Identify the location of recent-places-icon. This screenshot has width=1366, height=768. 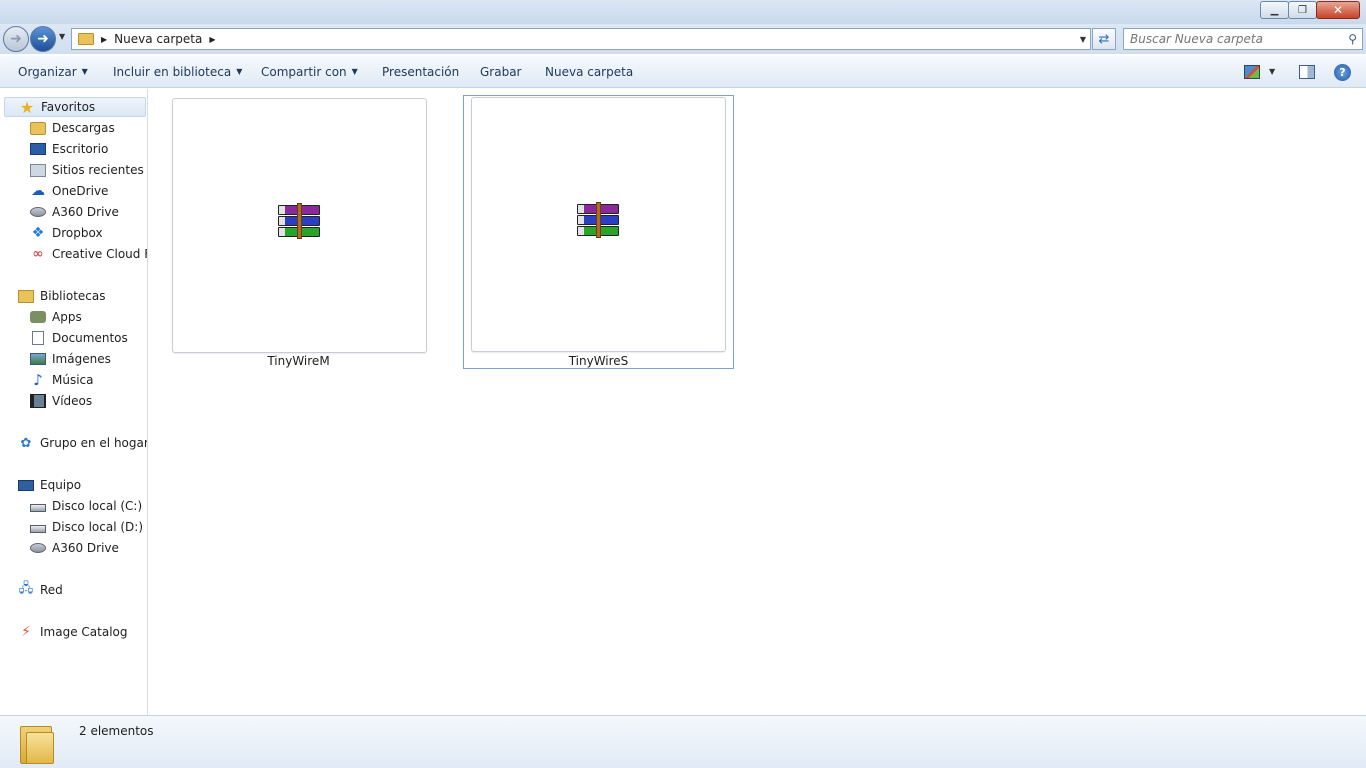
(38, 170).